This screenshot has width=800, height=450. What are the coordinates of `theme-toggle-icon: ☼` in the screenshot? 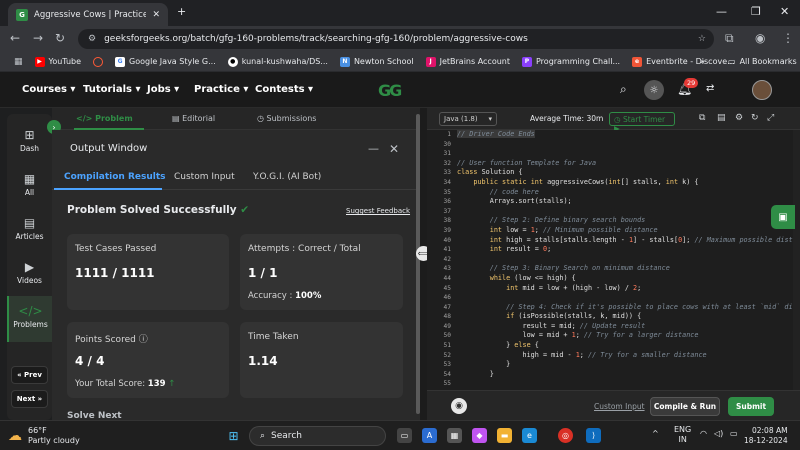 It's located at (654, 90).